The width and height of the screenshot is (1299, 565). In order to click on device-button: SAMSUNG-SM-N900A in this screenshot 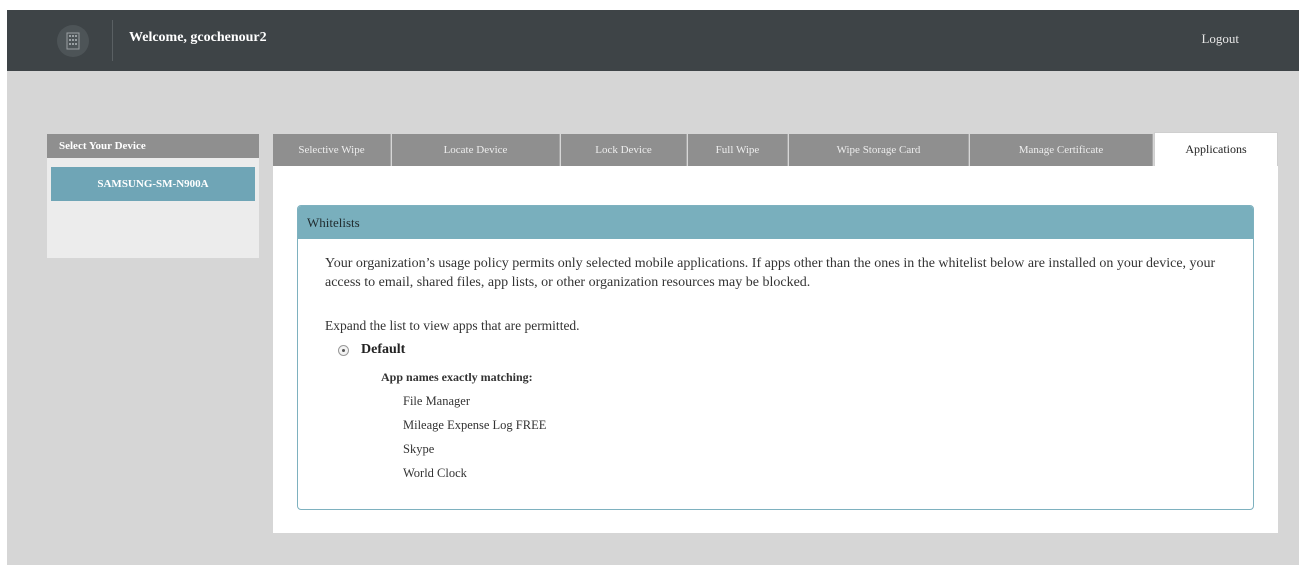, I will do `click(153, 184)`.